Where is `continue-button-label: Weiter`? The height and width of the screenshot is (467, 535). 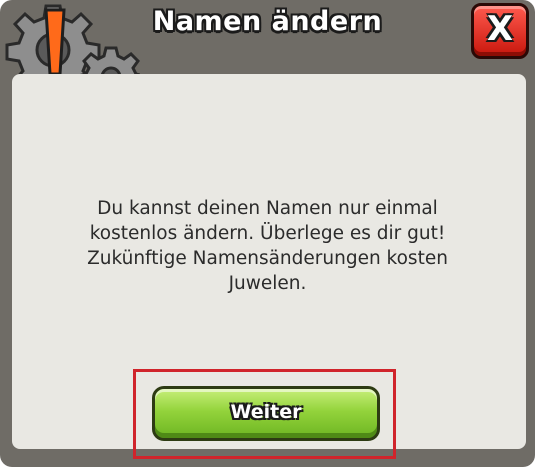
continue-button-label: Weiter is located at coordinates (266, 412).